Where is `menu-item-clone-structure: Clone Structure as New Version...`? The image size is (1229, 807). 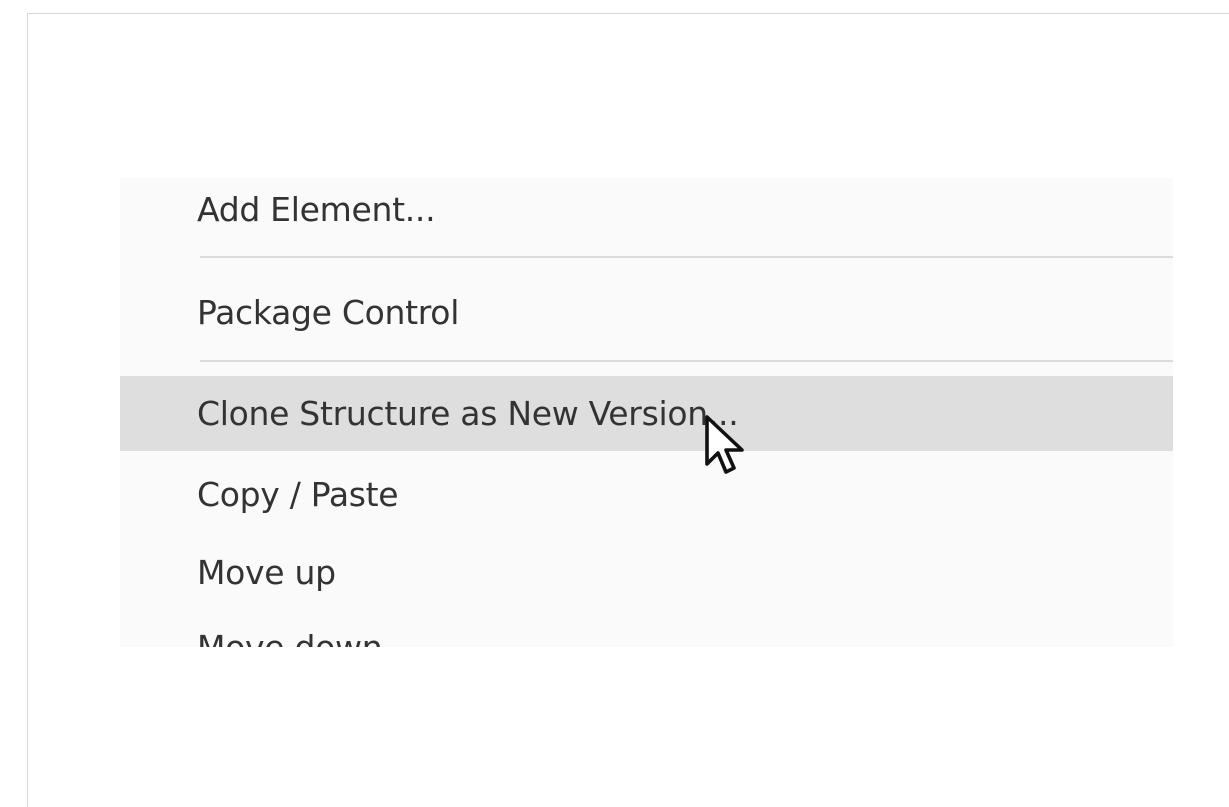
menu-item-clone-structure: Clone Structure as New Version... is located at coordinates (646, 413).